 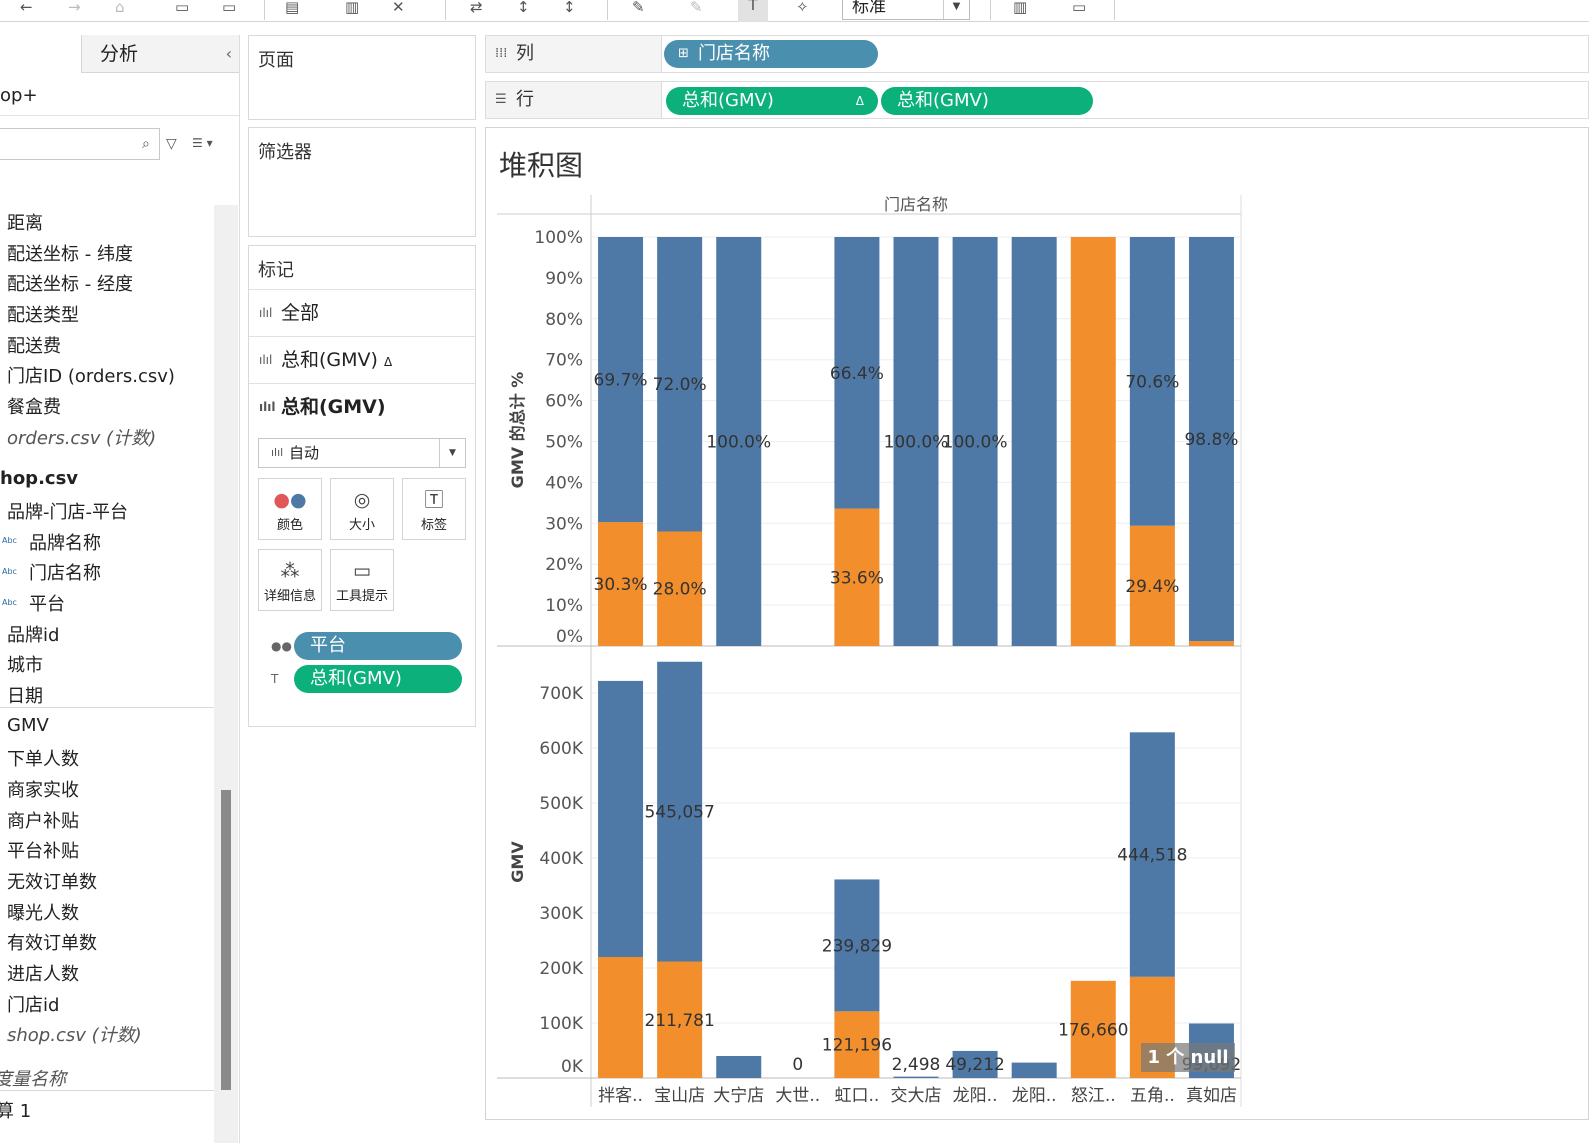 I want to click on y-tick-label: 80%, so click(x=564, y=320).